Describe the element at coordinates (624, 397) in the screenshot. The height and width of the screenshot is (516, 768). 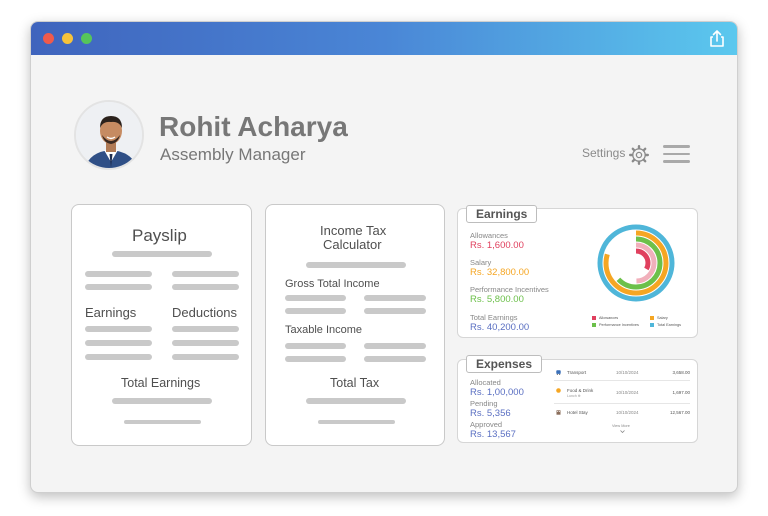
I see `expense-row: Food & Drink Lunch ⊕ 10/10/2024 1,697.00` at that location.